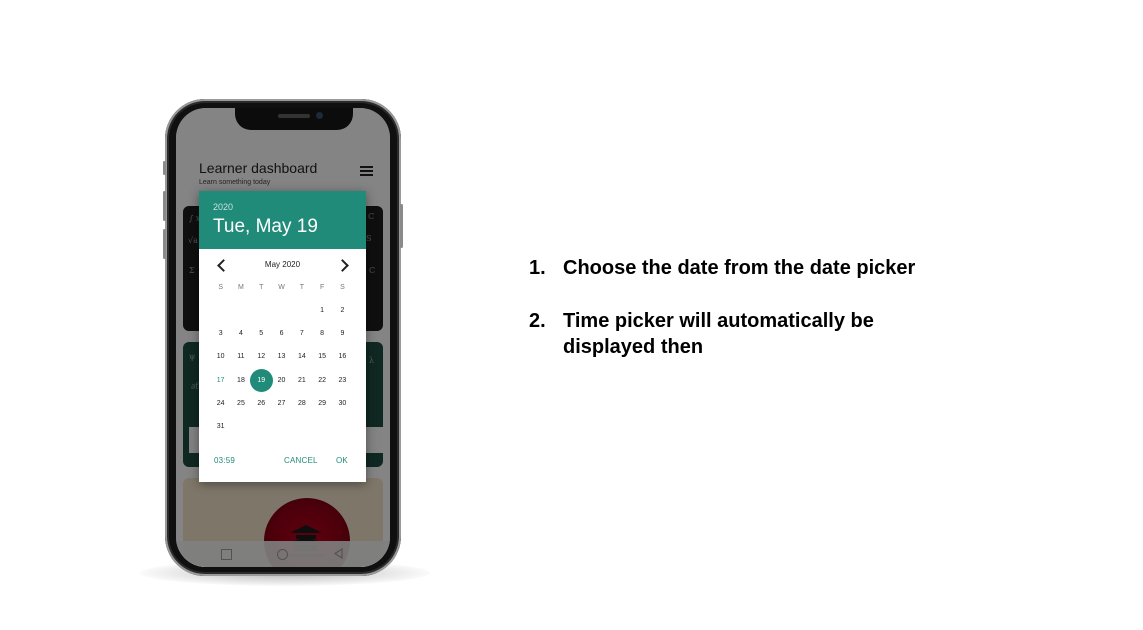 The image size is (1143, 630). I want to click on day-cell: 20, so click(281, 380).